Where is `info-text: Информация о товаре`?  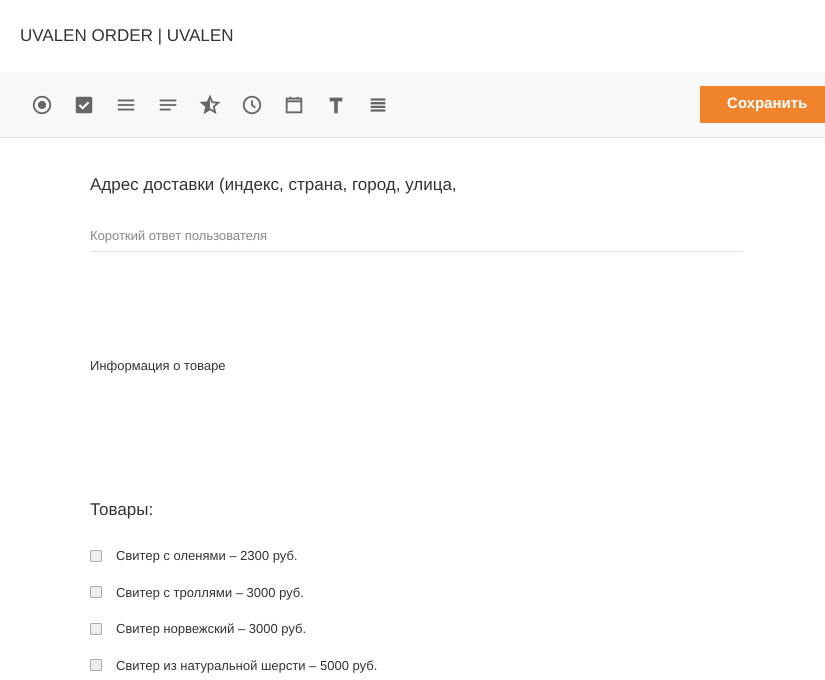
info-text: Информация о товаре is located at coordinates (158, 366).